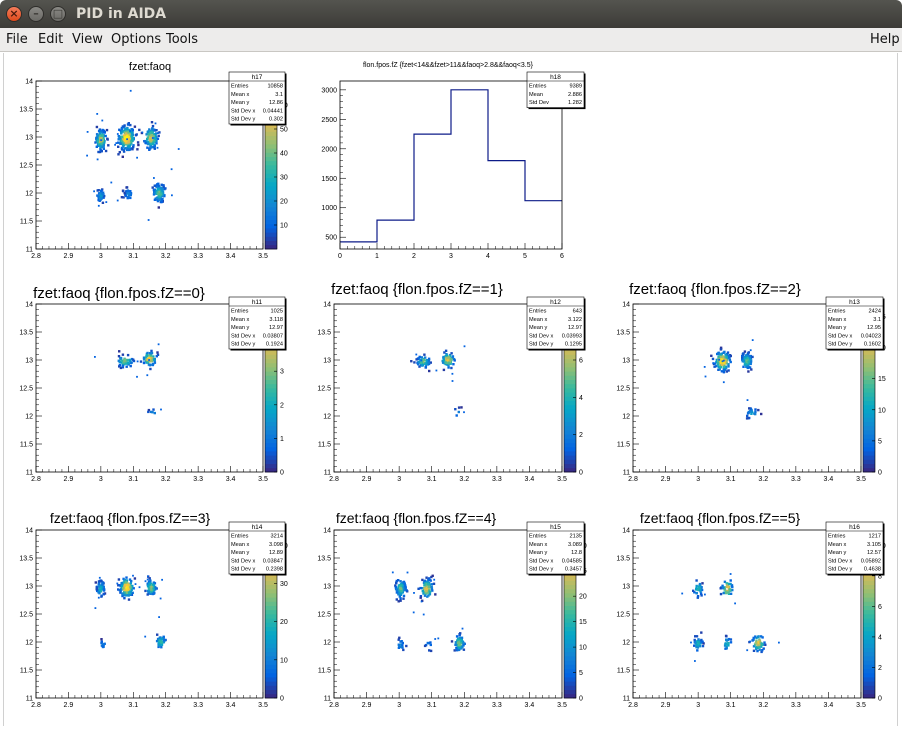 The width and height of the screenshot is (902, 734). Describe the element at coordinates (577, 312) in the screenshot. I see `stats-value: 643` at that location.